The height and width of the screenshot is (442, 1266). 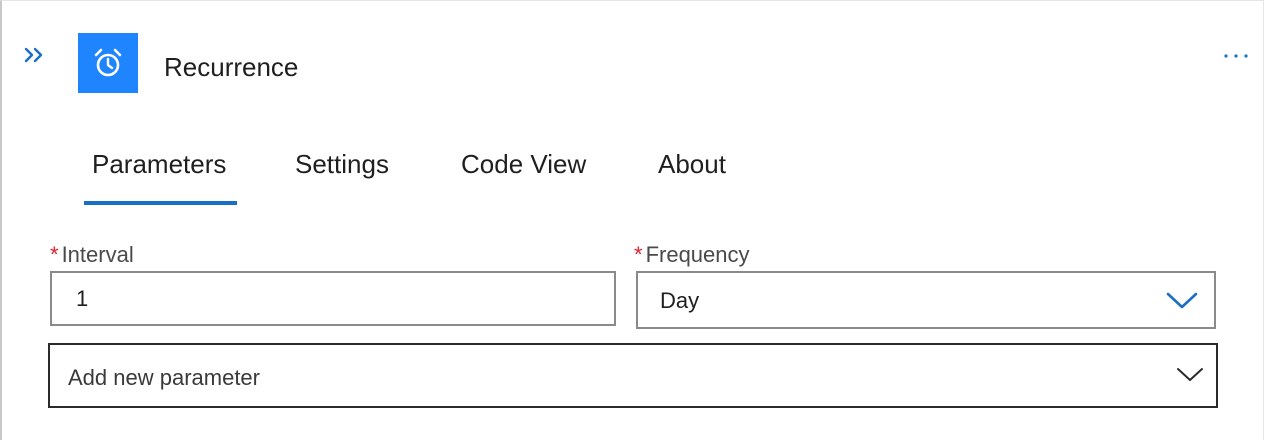 What do you see at coordinates (231, 67) in the screenshot?
I see `action-title: Recurrence` at bounding box center [231, 67].